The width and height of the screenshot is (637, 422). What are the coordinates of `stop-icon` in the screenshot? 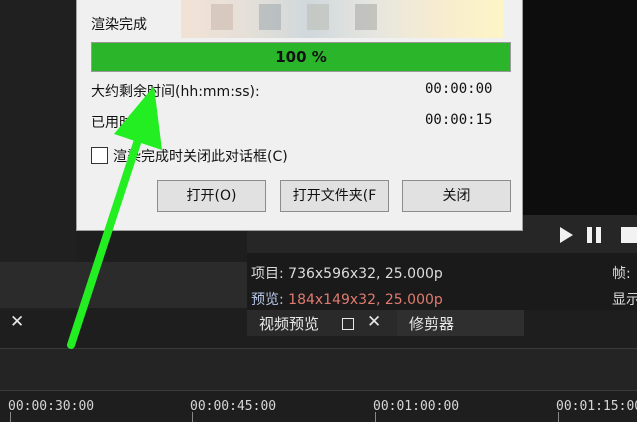 It's located at (629, 235).